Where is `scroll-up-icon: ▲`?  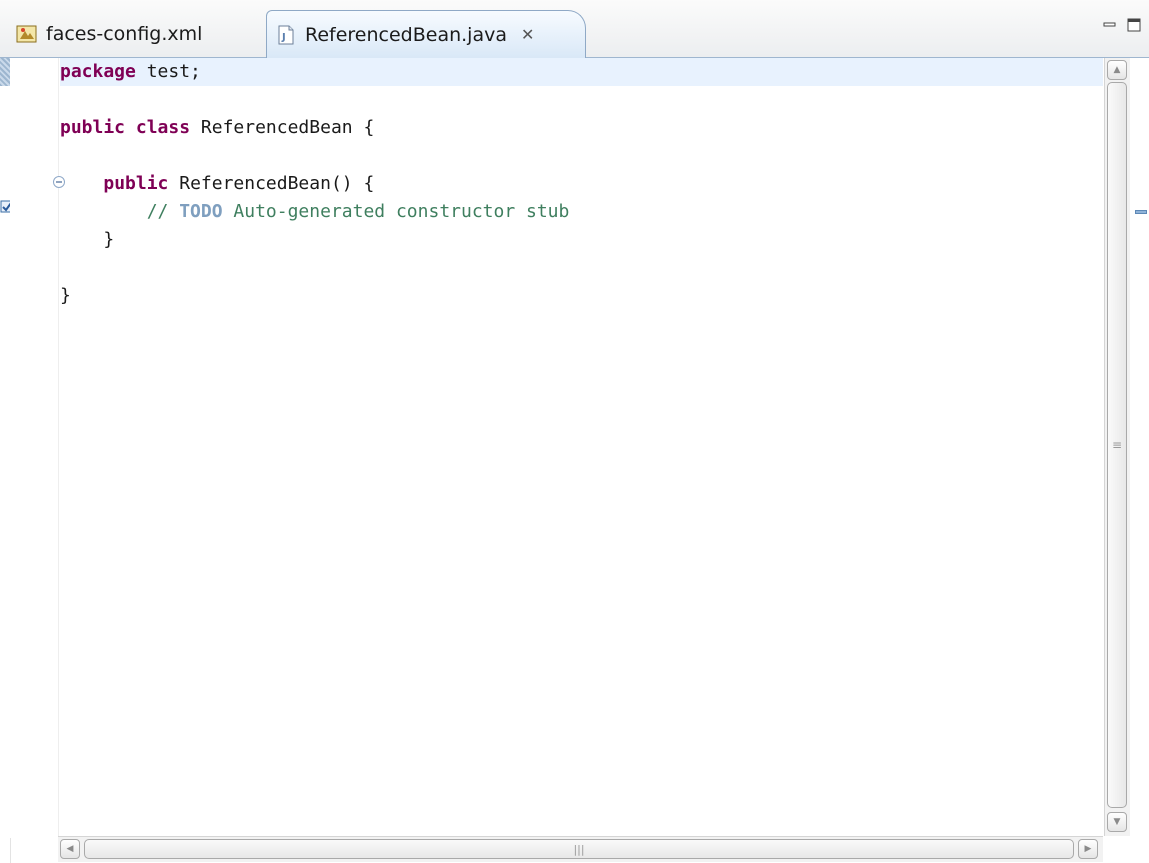
scroll-up-icon: ▲ is located at coordinates (1117, 70).